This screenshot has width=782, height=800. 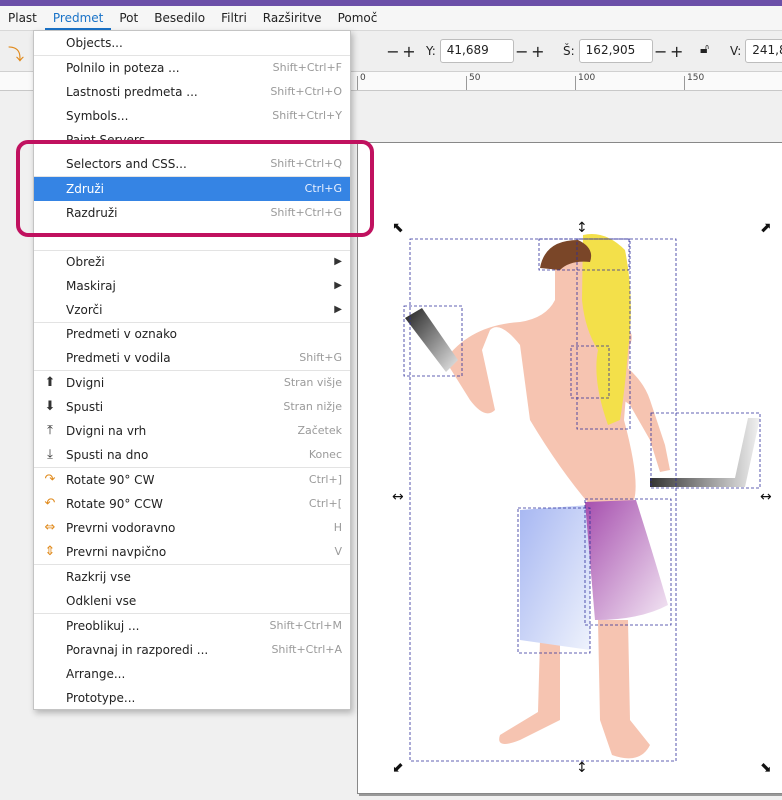 What do you see at coordinates (192, 116) in the screenshot?
I see `menu-item-symbols: Symbols... Shift+Ctrl+Y` at bounding box center [192, 116].